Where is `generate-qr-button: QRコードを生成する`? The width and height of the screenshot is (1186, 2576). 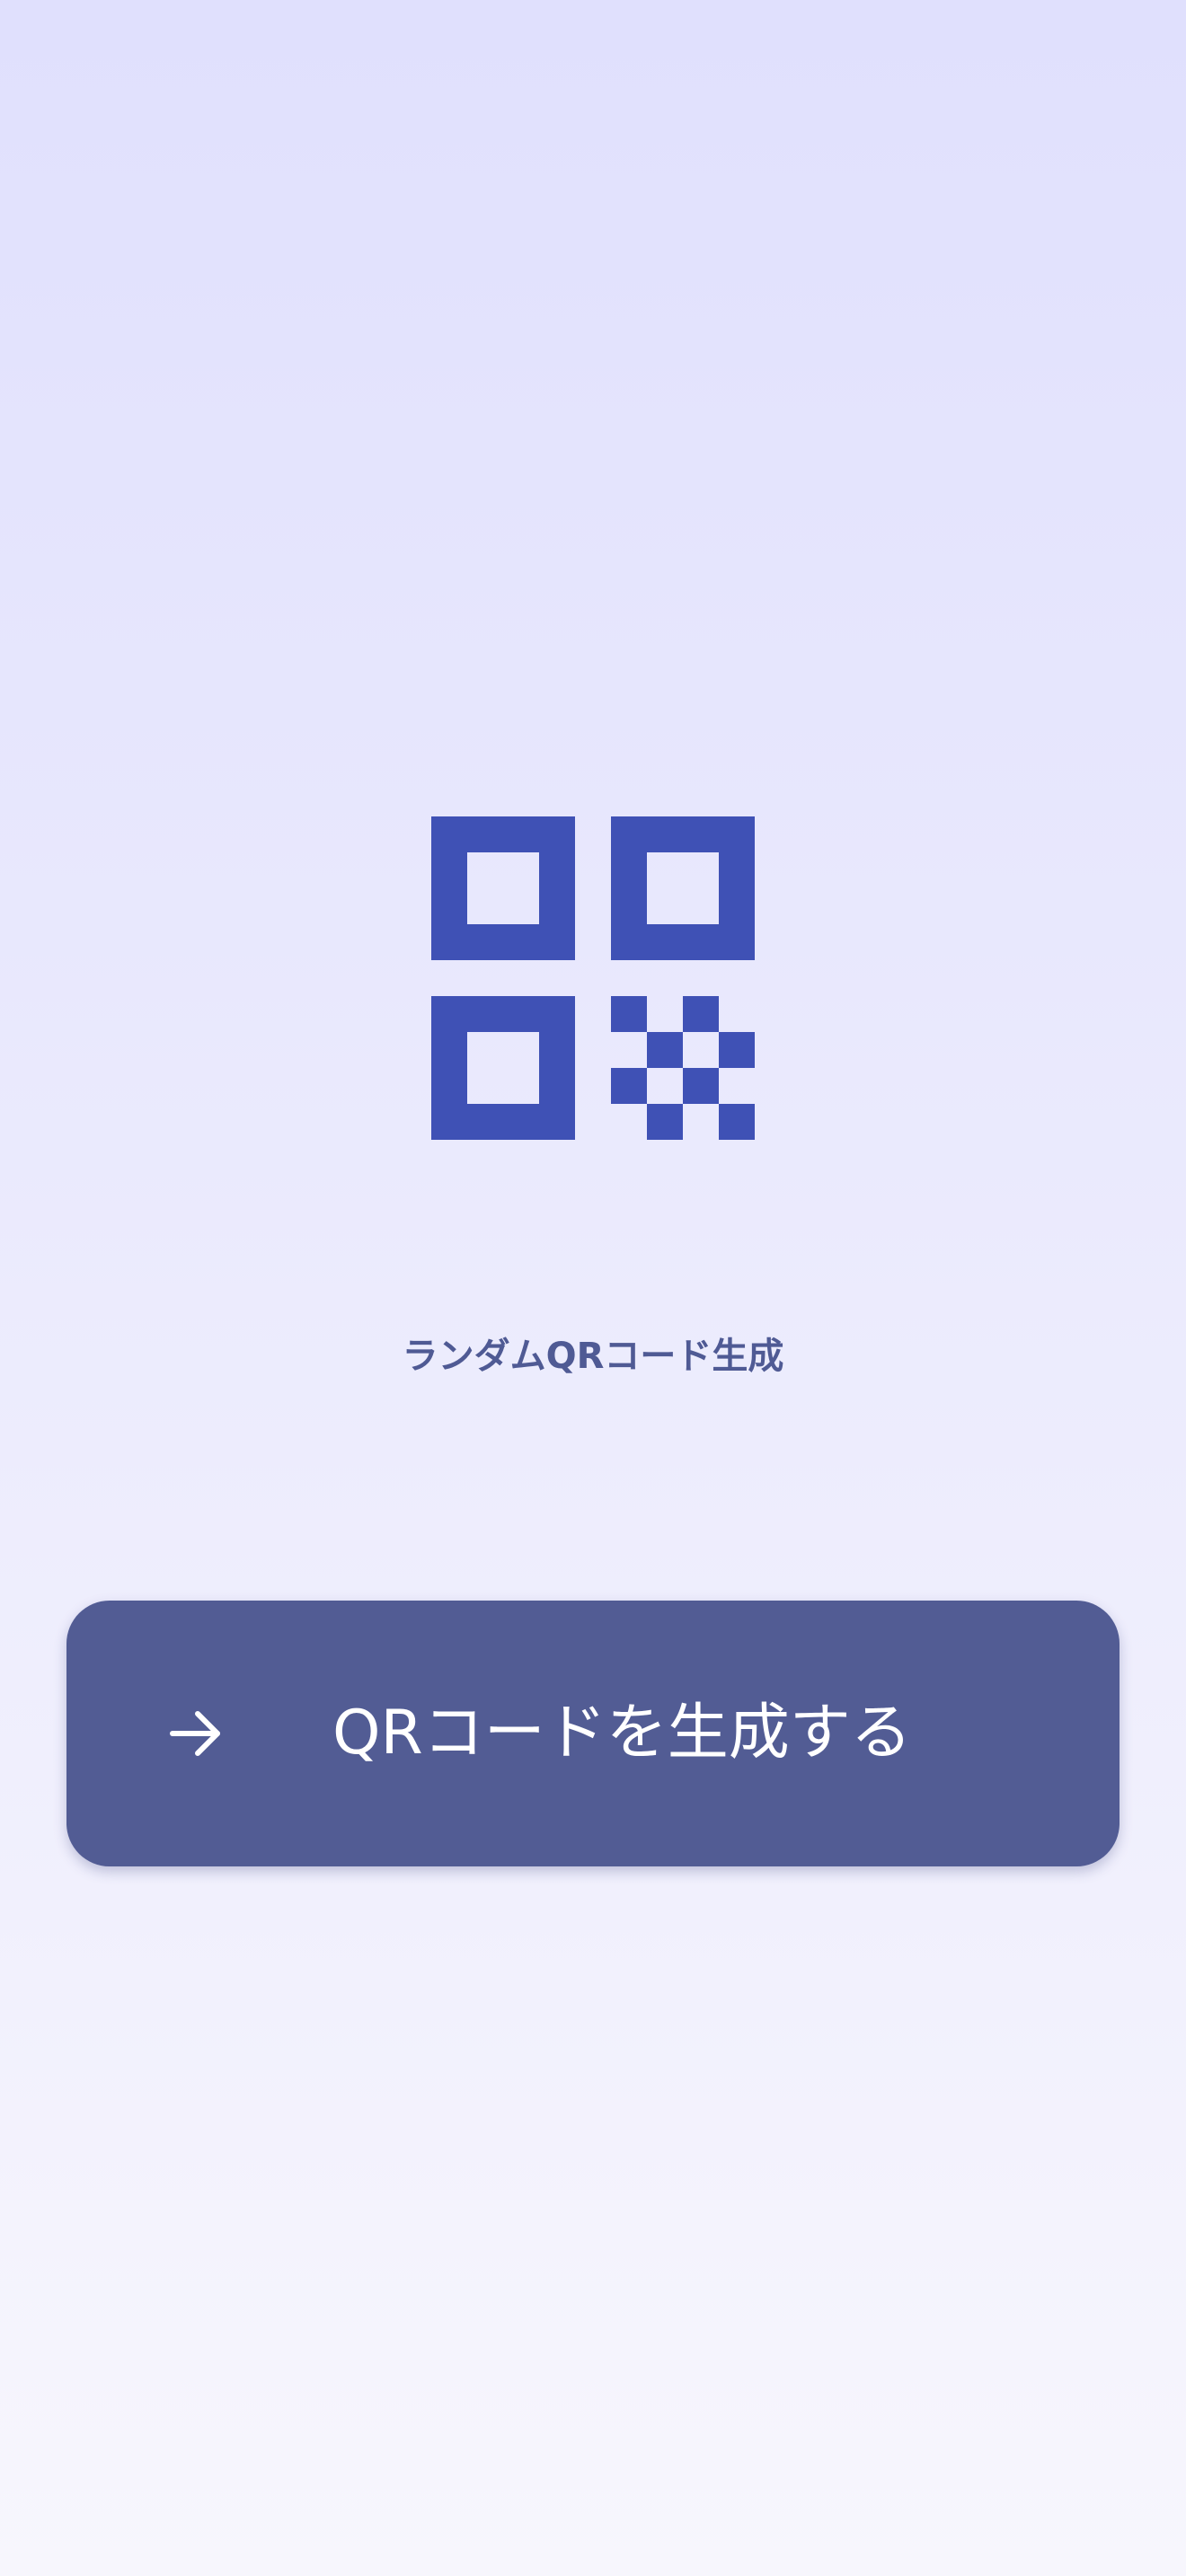 generate-qr-button: QRコードを生成する is located at coordinates (593, 1733).